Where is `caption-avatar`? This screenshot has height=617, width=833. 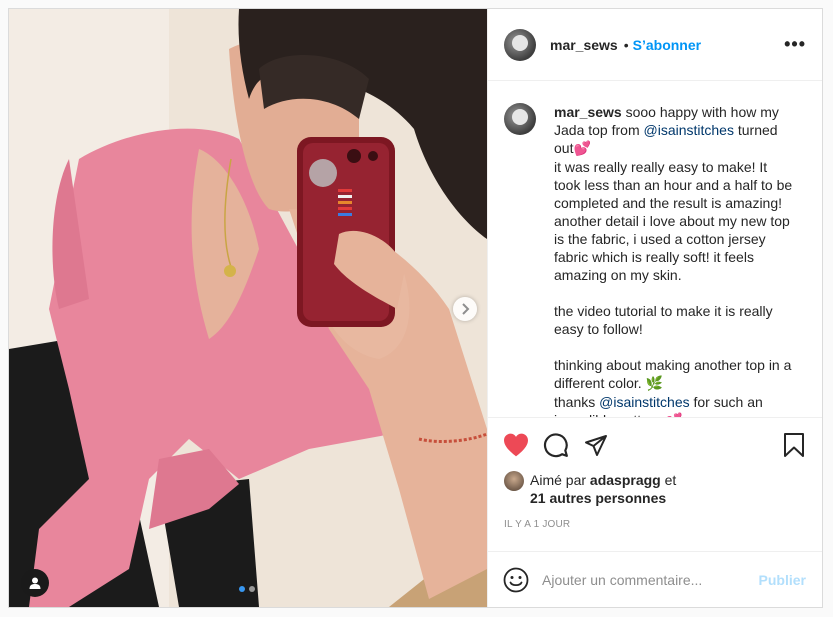
caption-avatar is located at coordinates (520, 119).